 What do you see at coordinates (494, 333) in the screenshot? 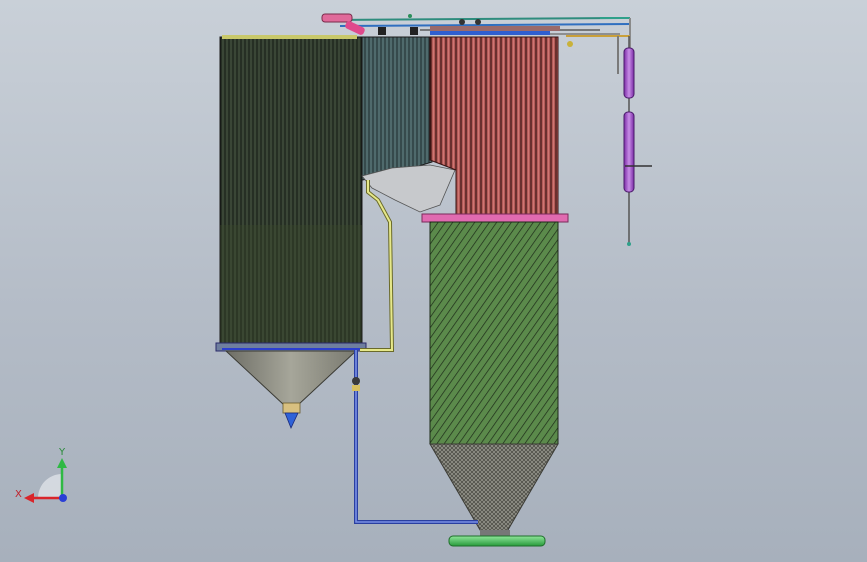
I see `packed-column` at bounding box center [494, 333].